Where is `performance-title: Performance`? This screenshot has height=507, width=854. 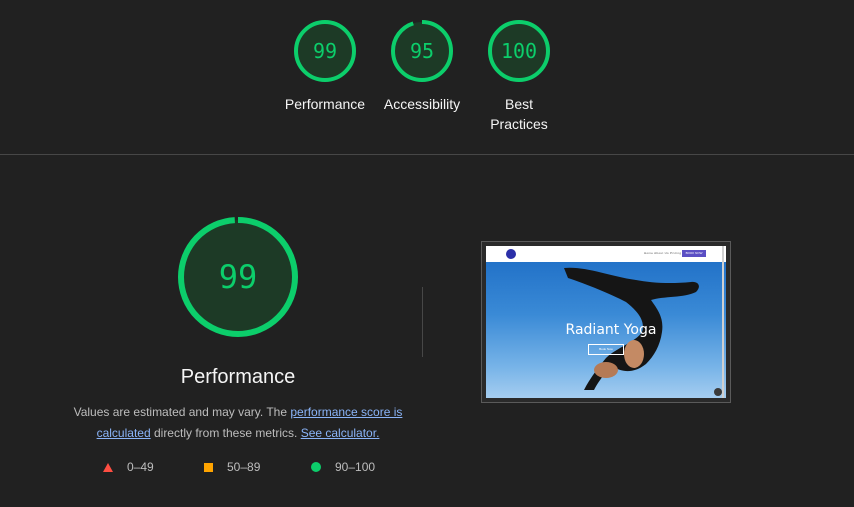
performance-title: Performance is located at coordinates (238, 377).